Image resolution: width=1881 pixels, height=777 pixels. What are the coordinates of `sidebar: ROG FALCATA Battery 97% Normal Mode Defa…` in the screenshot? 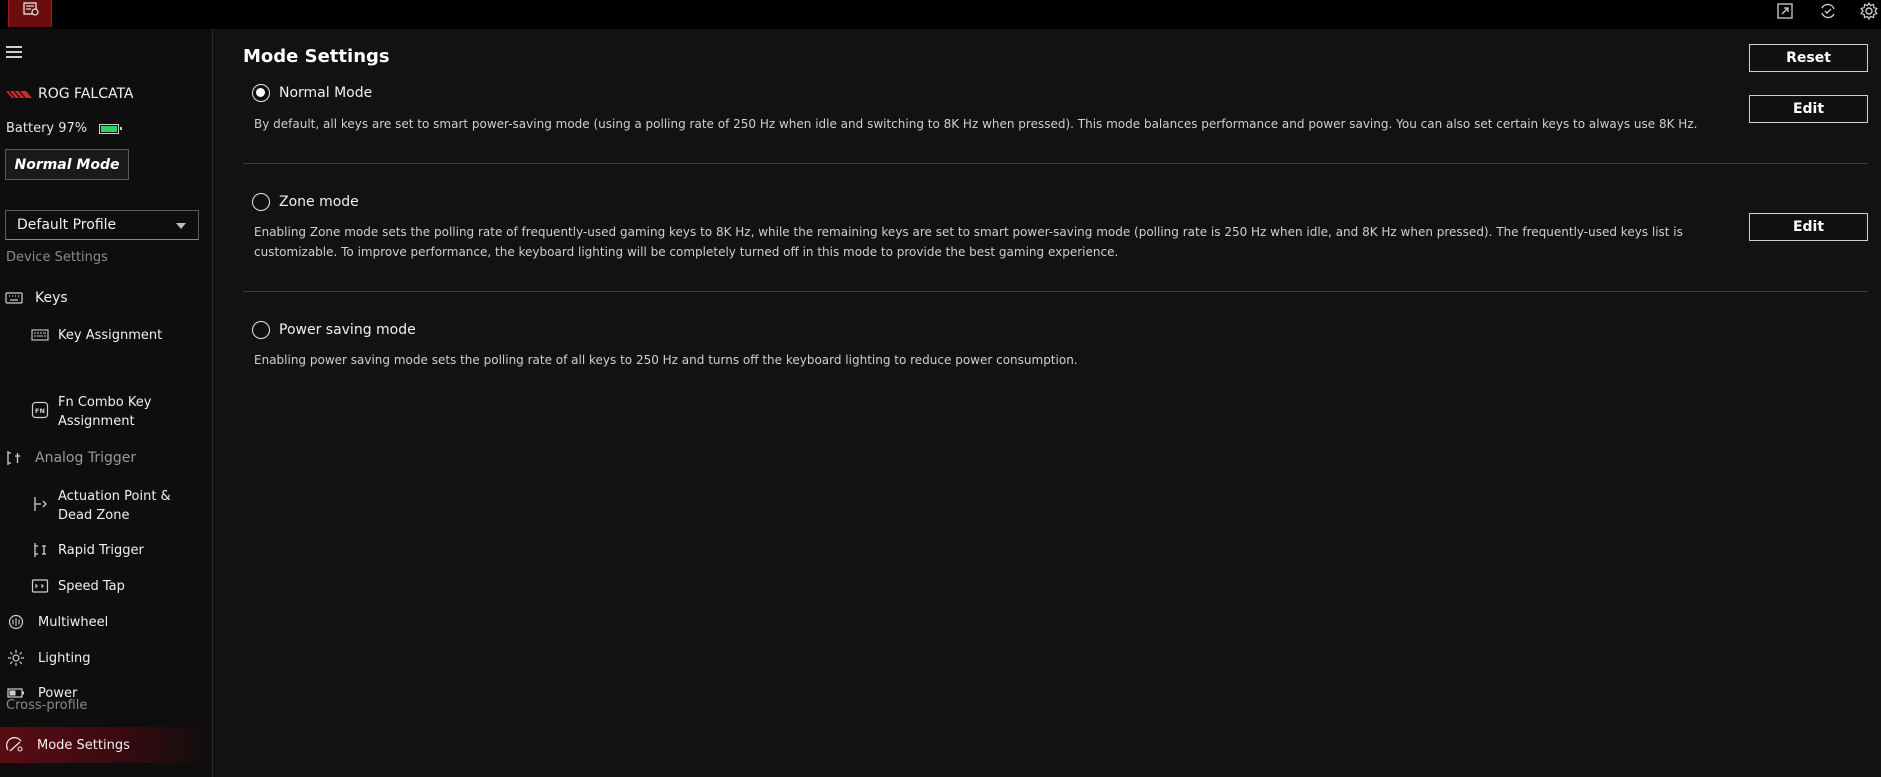 It's located at (106, 403).